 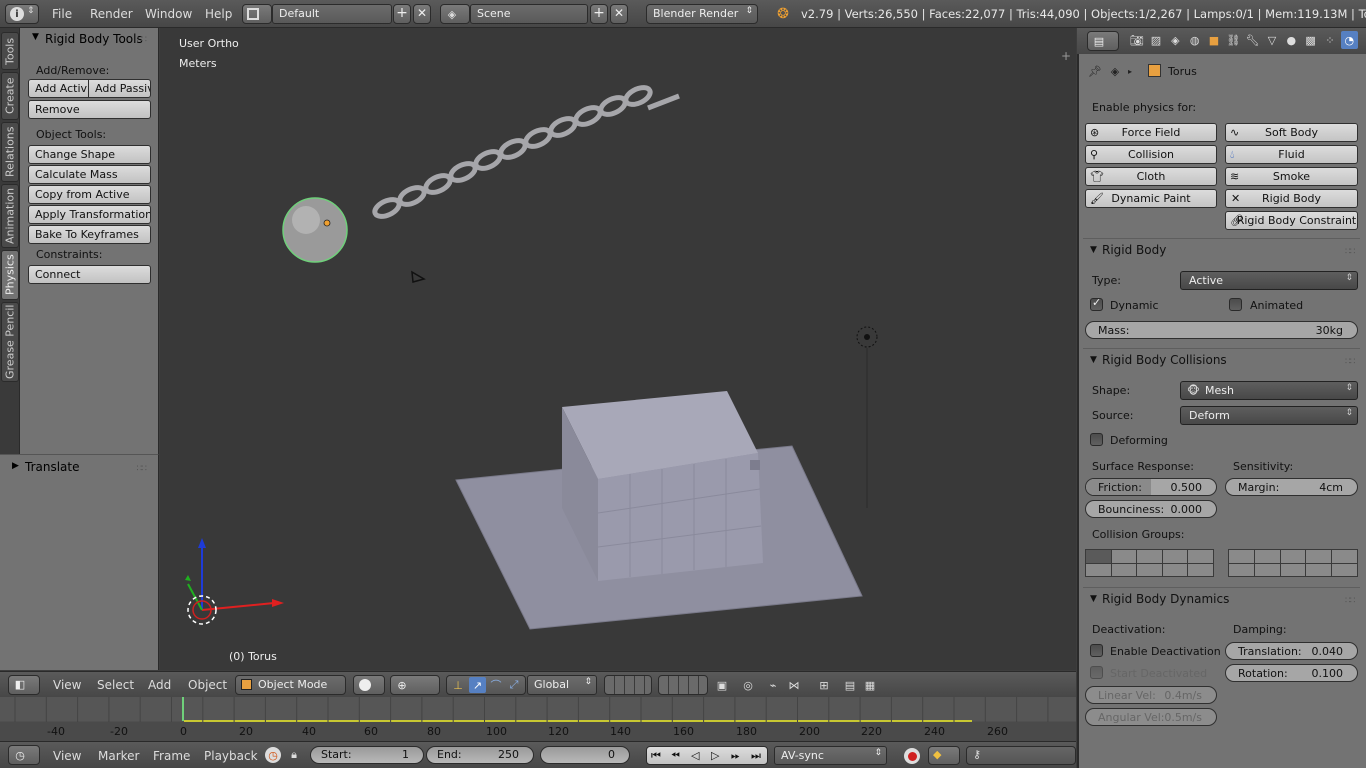 What do you see at coordinates (1291, 198) in the screenshot?
I see `rigid-body-remove-button: ✕ Rigid Body` at bounding box center [1291, 198].